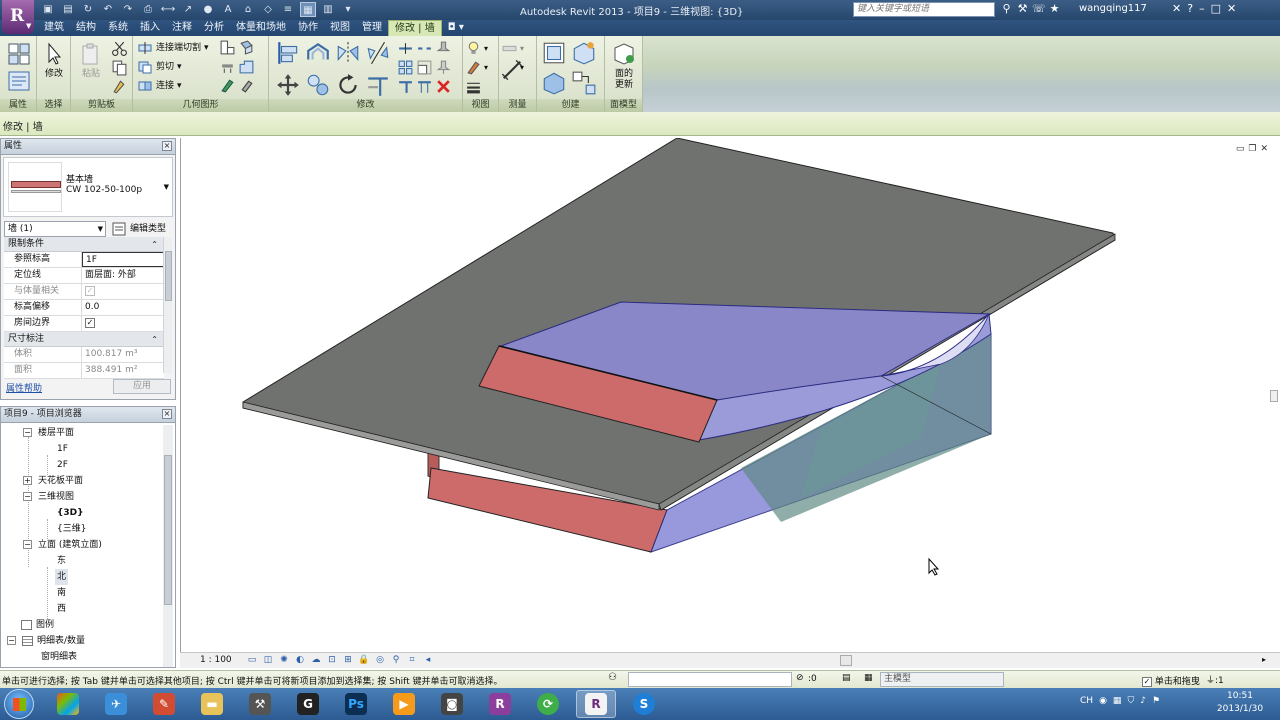 The height and width of the screenshot is (720, 1280). What do you see at coordinates (528, 67) in the screenshot?
I see `dropdown-icon: ▾` at bounding box center [528, 67].